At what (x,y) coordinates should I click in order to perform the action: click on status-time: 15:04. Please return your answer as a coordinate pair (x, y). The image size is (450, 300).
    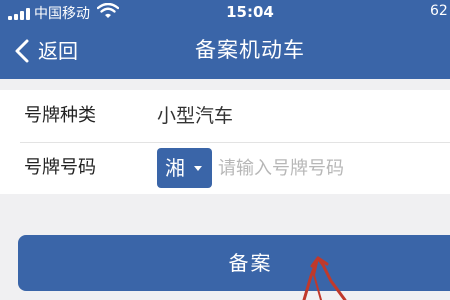
    Looking at the image, I should click on (250, 12).